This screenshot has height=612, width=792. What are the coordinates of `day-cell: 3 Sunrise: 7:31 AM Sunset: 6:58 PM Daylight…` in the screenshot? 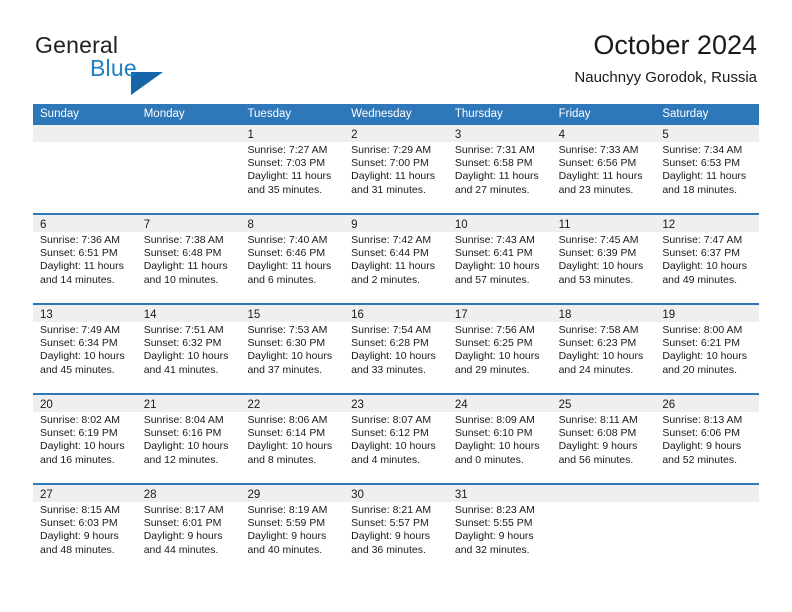 It's located at (499, 169).